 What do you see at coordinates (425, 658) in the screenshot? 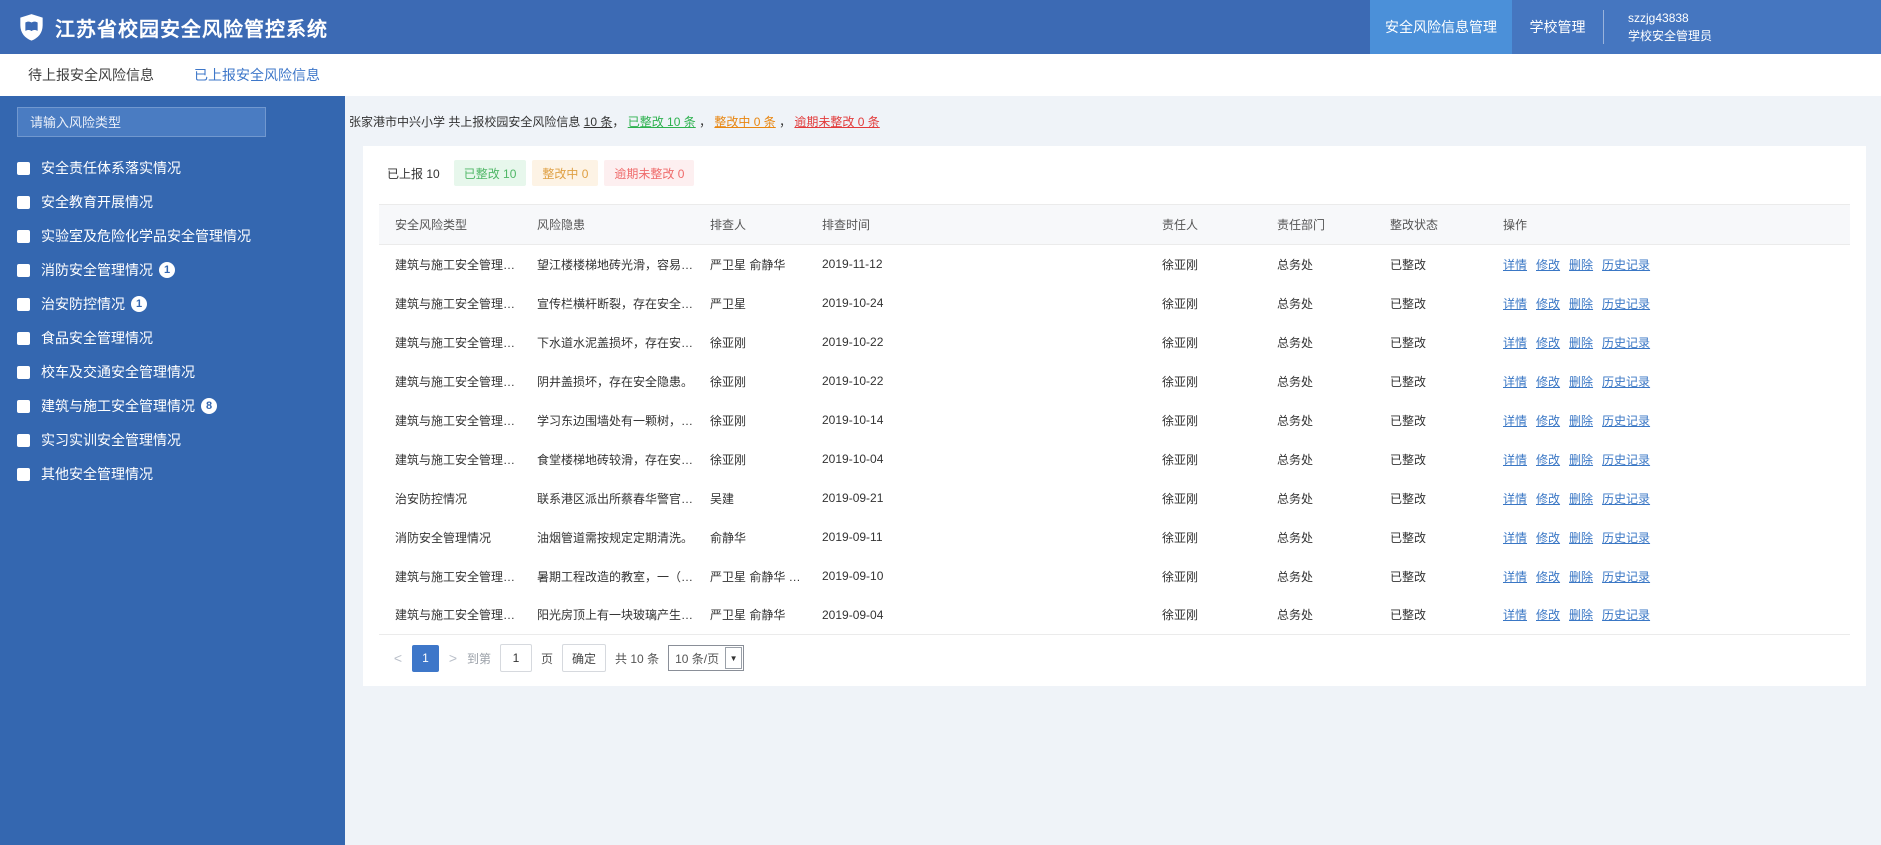
I see `page-number-button: 1` at bounding box center [425, 658].